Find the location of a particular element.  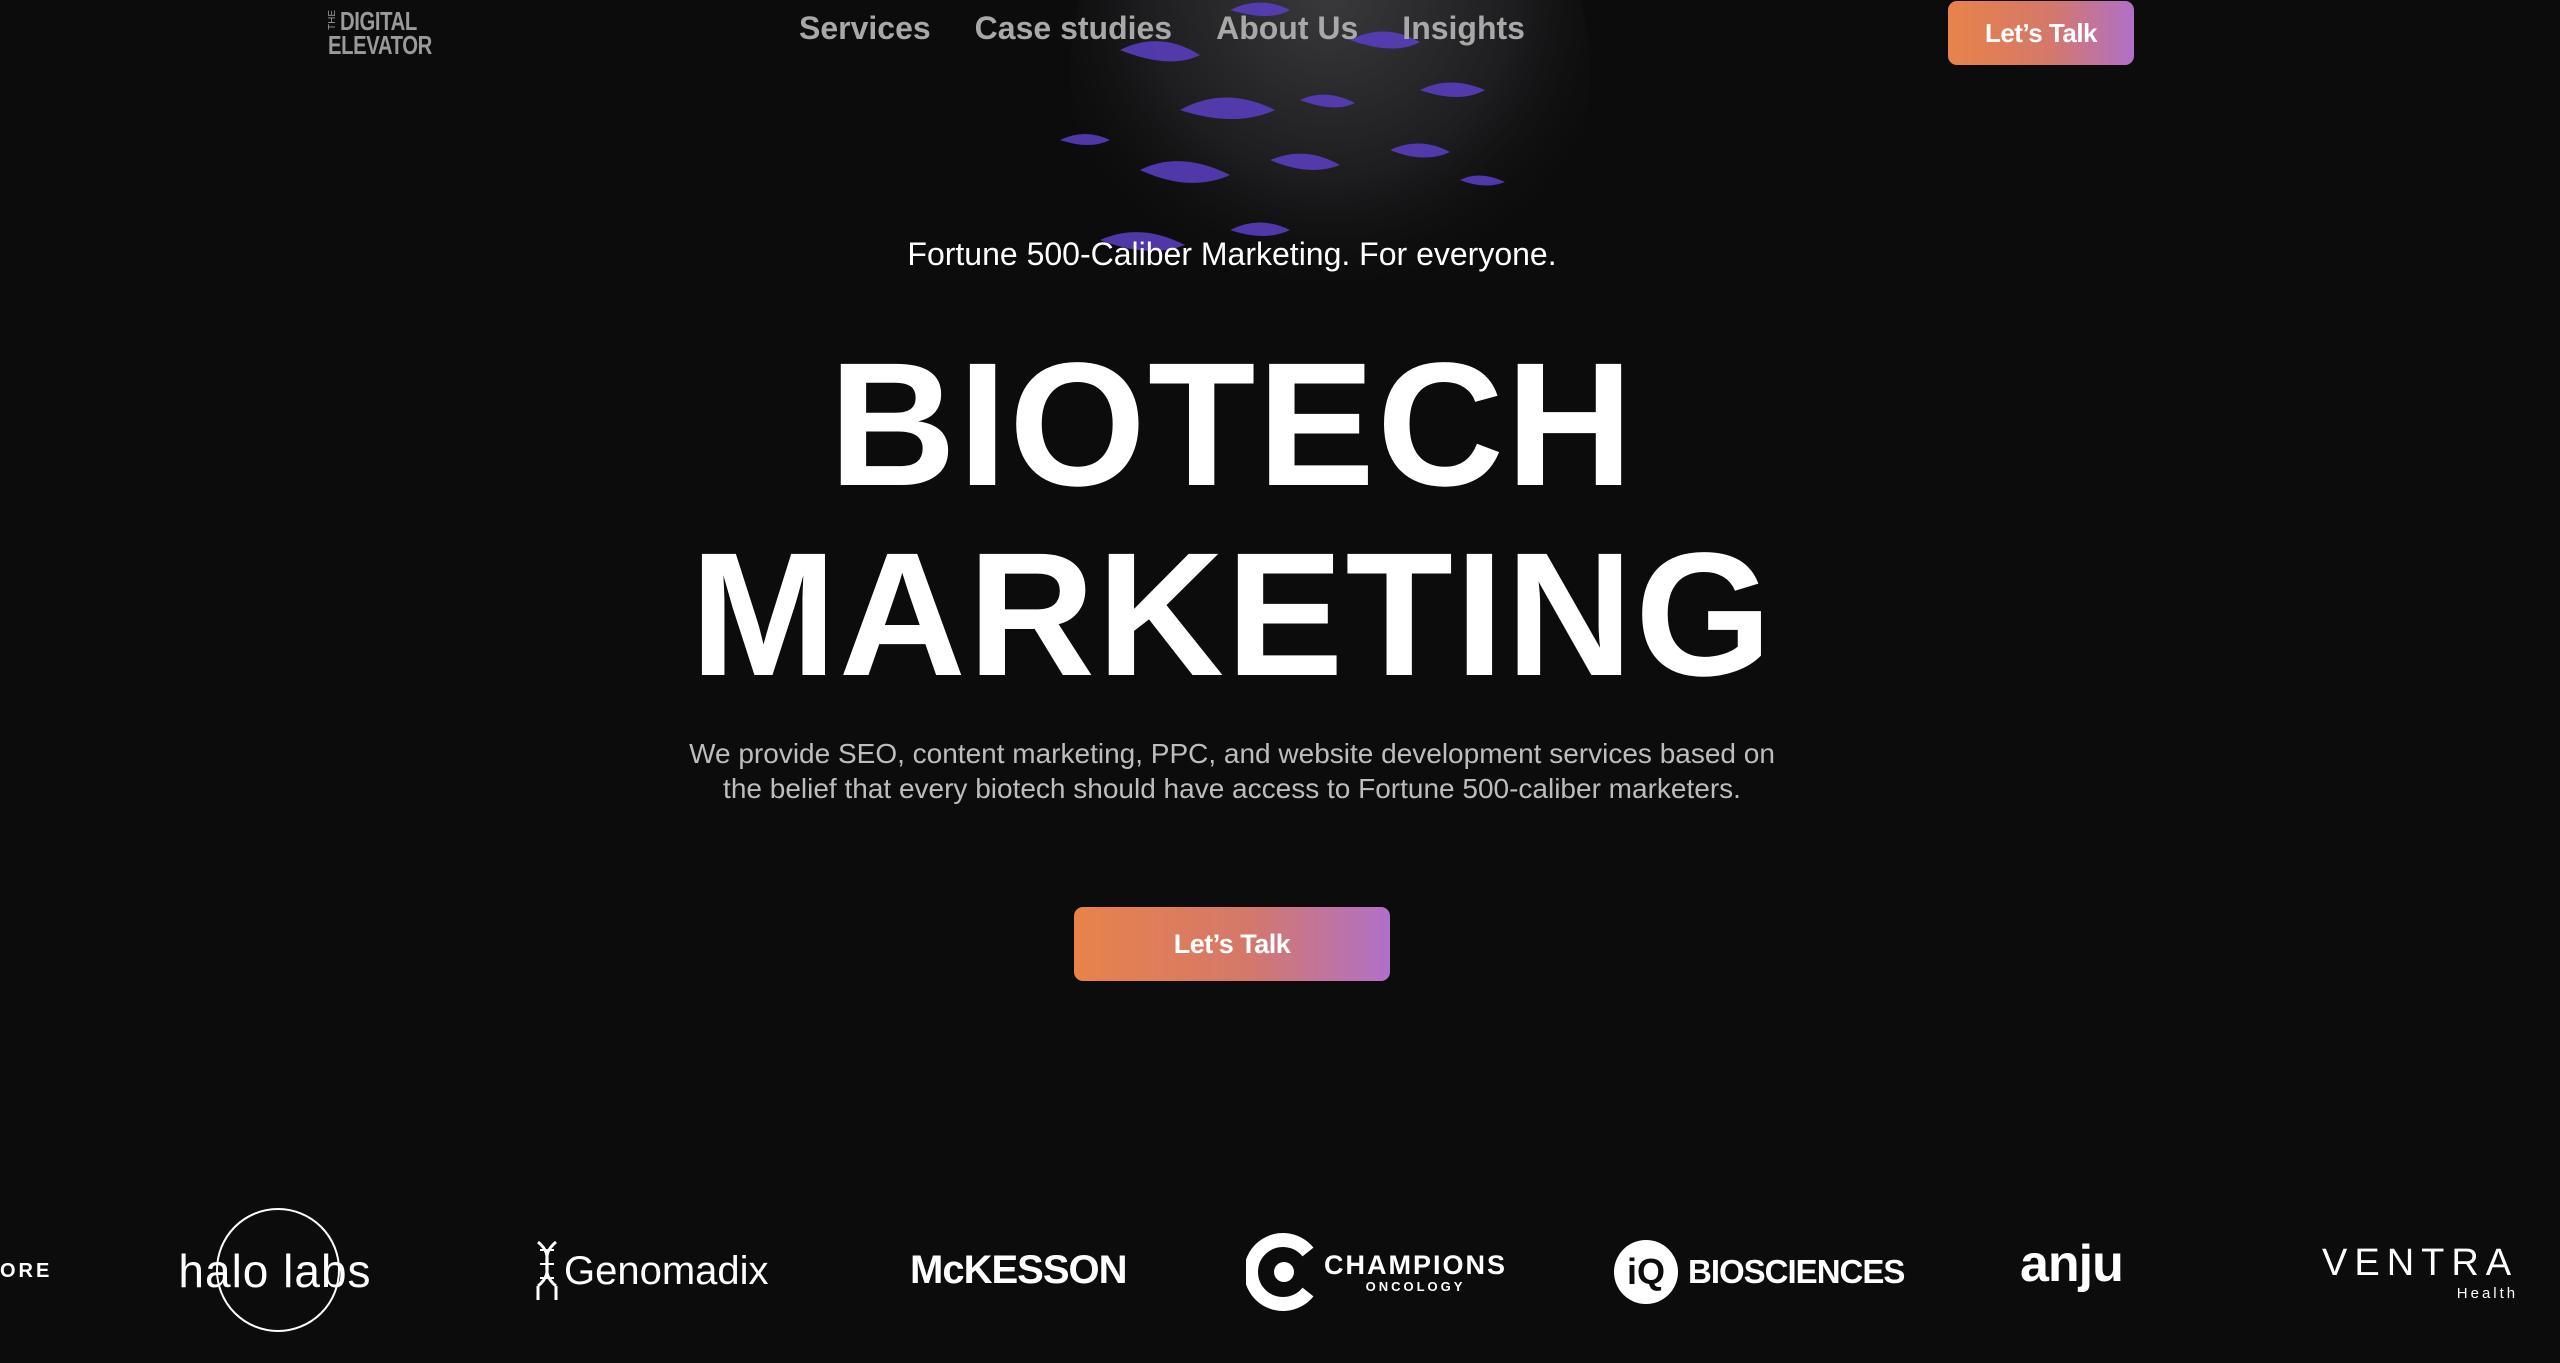

client-logo-anju: anju is located at coordinates (2072, 1264).